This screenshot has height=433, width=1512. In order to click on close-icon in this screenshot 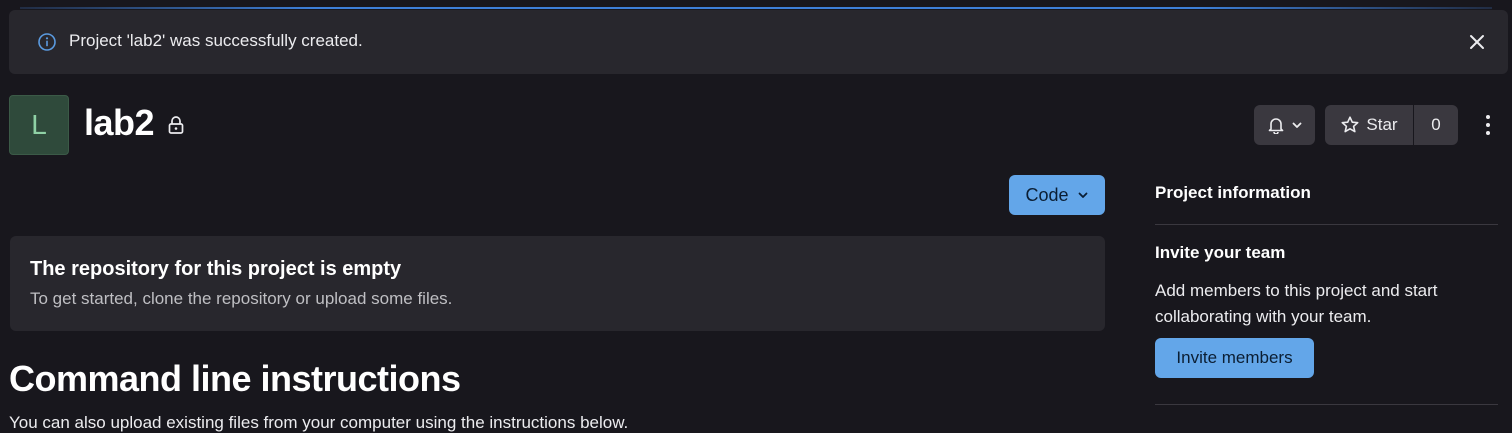, I will do `click(1477, 42)`.